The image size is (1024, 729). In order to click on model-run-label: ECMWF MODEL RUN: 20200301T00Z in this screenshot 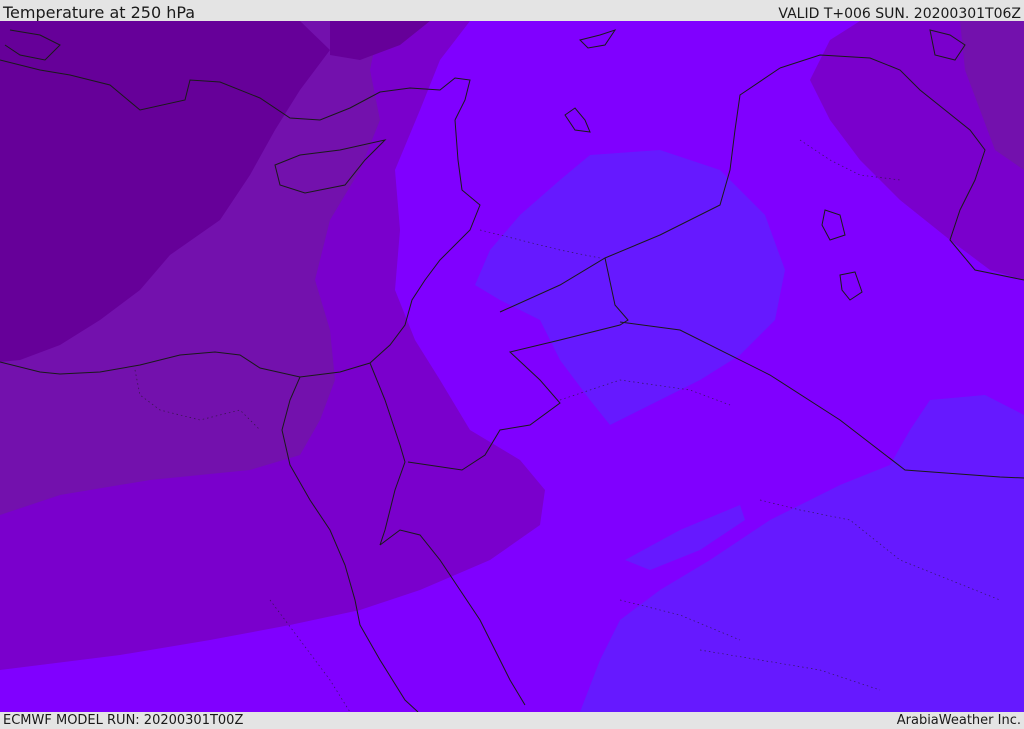, I will do `click(123, 720)`.